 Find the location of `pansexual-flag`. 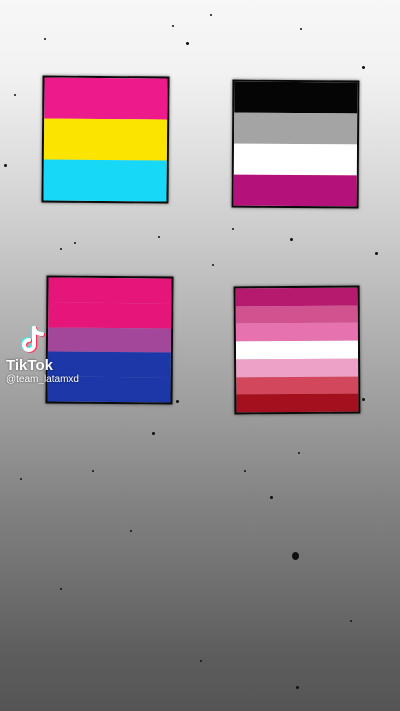

pansexual-flag is located at coordinates (105, 139).